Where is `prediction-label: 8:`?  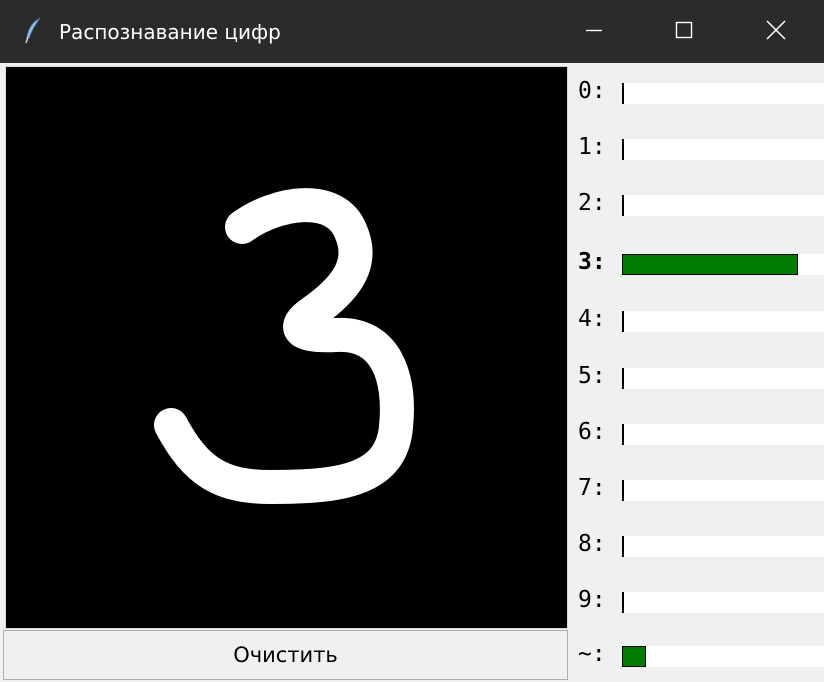 prediction-label: 8: is located at coordinates (592, 544).